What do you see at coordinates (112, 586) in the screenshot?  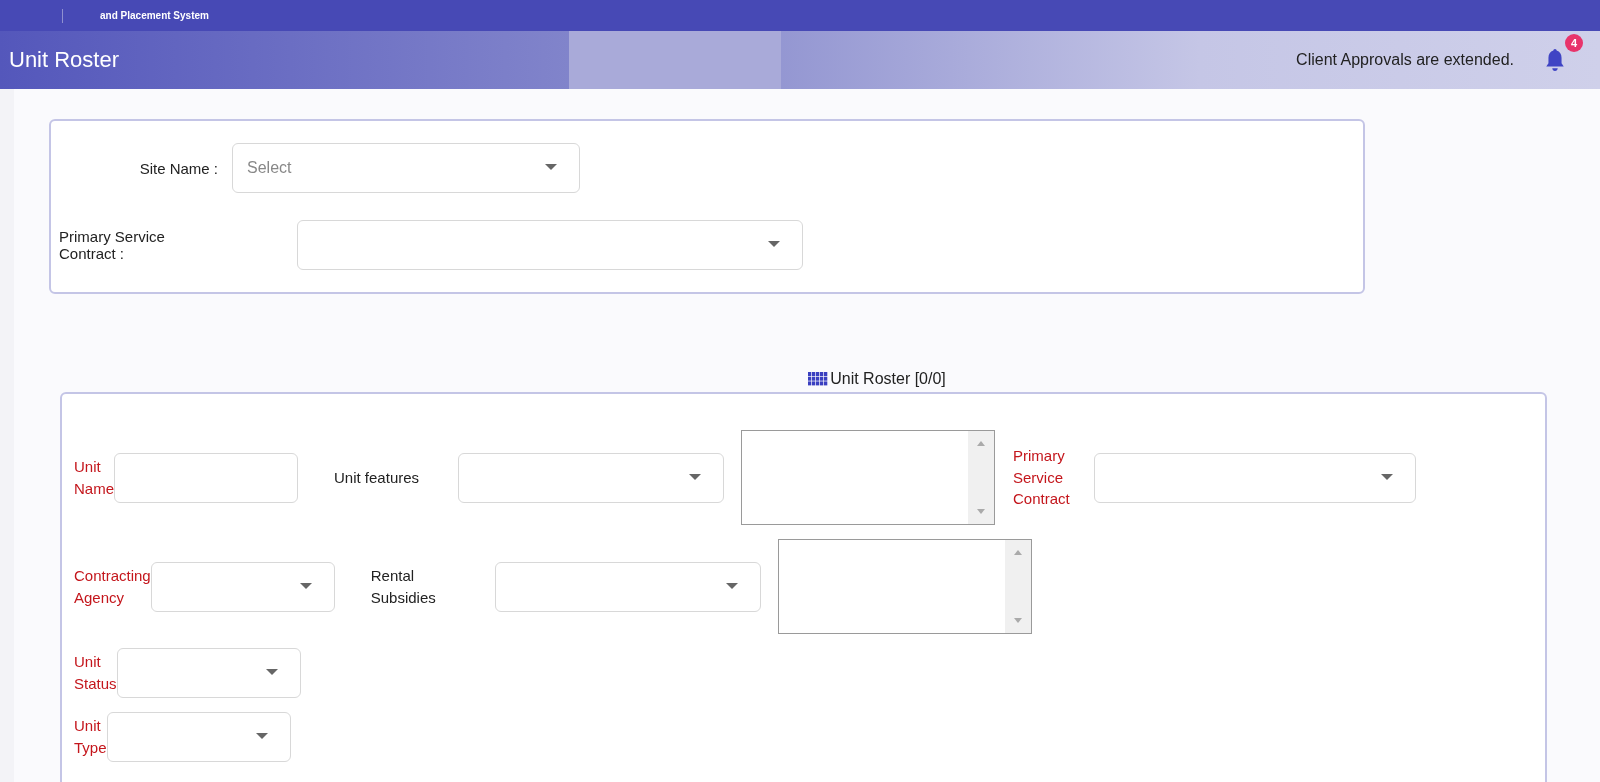 I see `field-label: Contracting Agency` at bounding box center [112, 586].